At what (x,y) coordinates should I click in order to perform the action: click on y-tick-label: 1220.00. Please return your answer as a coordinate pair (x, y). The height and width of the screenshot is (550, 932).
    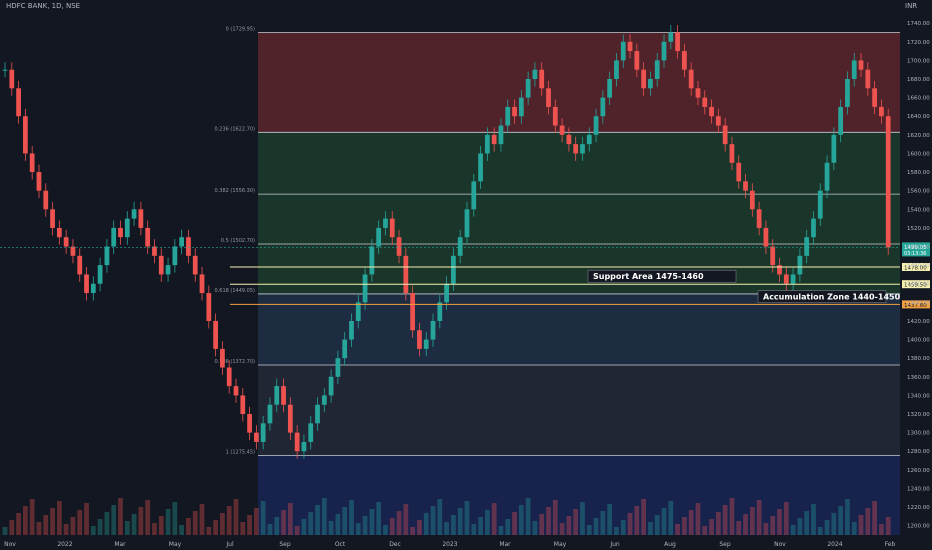
    Looking at the image, I should click on (918, 508).